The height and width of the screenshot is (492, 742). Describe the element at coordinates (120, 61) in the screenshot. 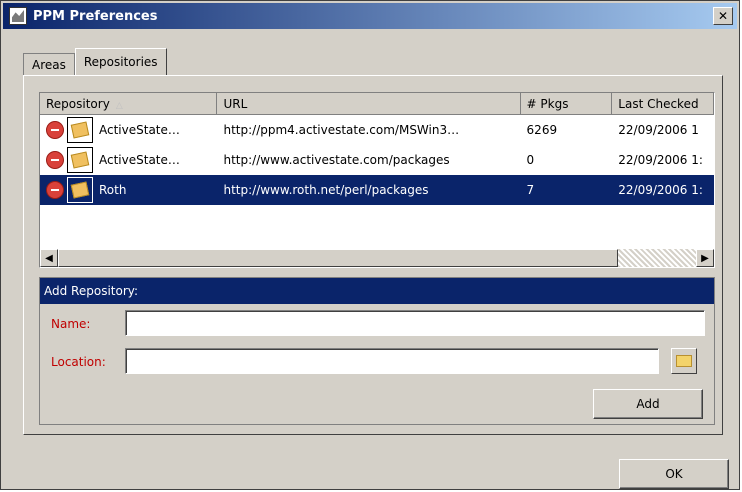

I see `tab-repositories: Repositories` at that location.